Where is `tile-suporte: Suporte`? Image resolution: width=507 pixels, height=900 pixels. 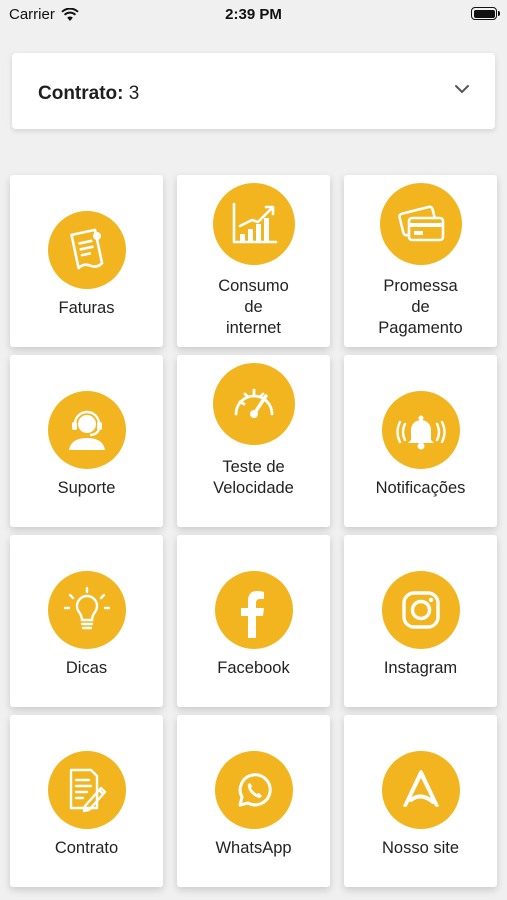 tile-suporte: Suporte is located at coordinates (86, 441).